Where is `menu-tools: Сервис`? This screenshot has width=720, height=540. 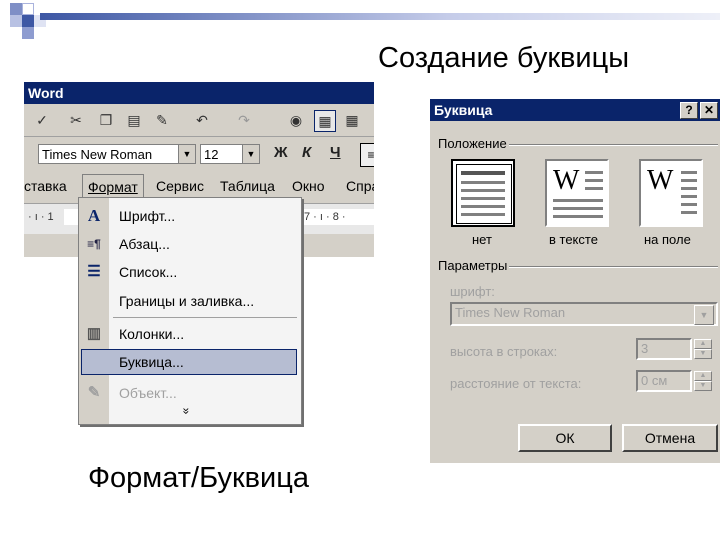
menu-tools: Сервис is located at coordinates (180, 186).